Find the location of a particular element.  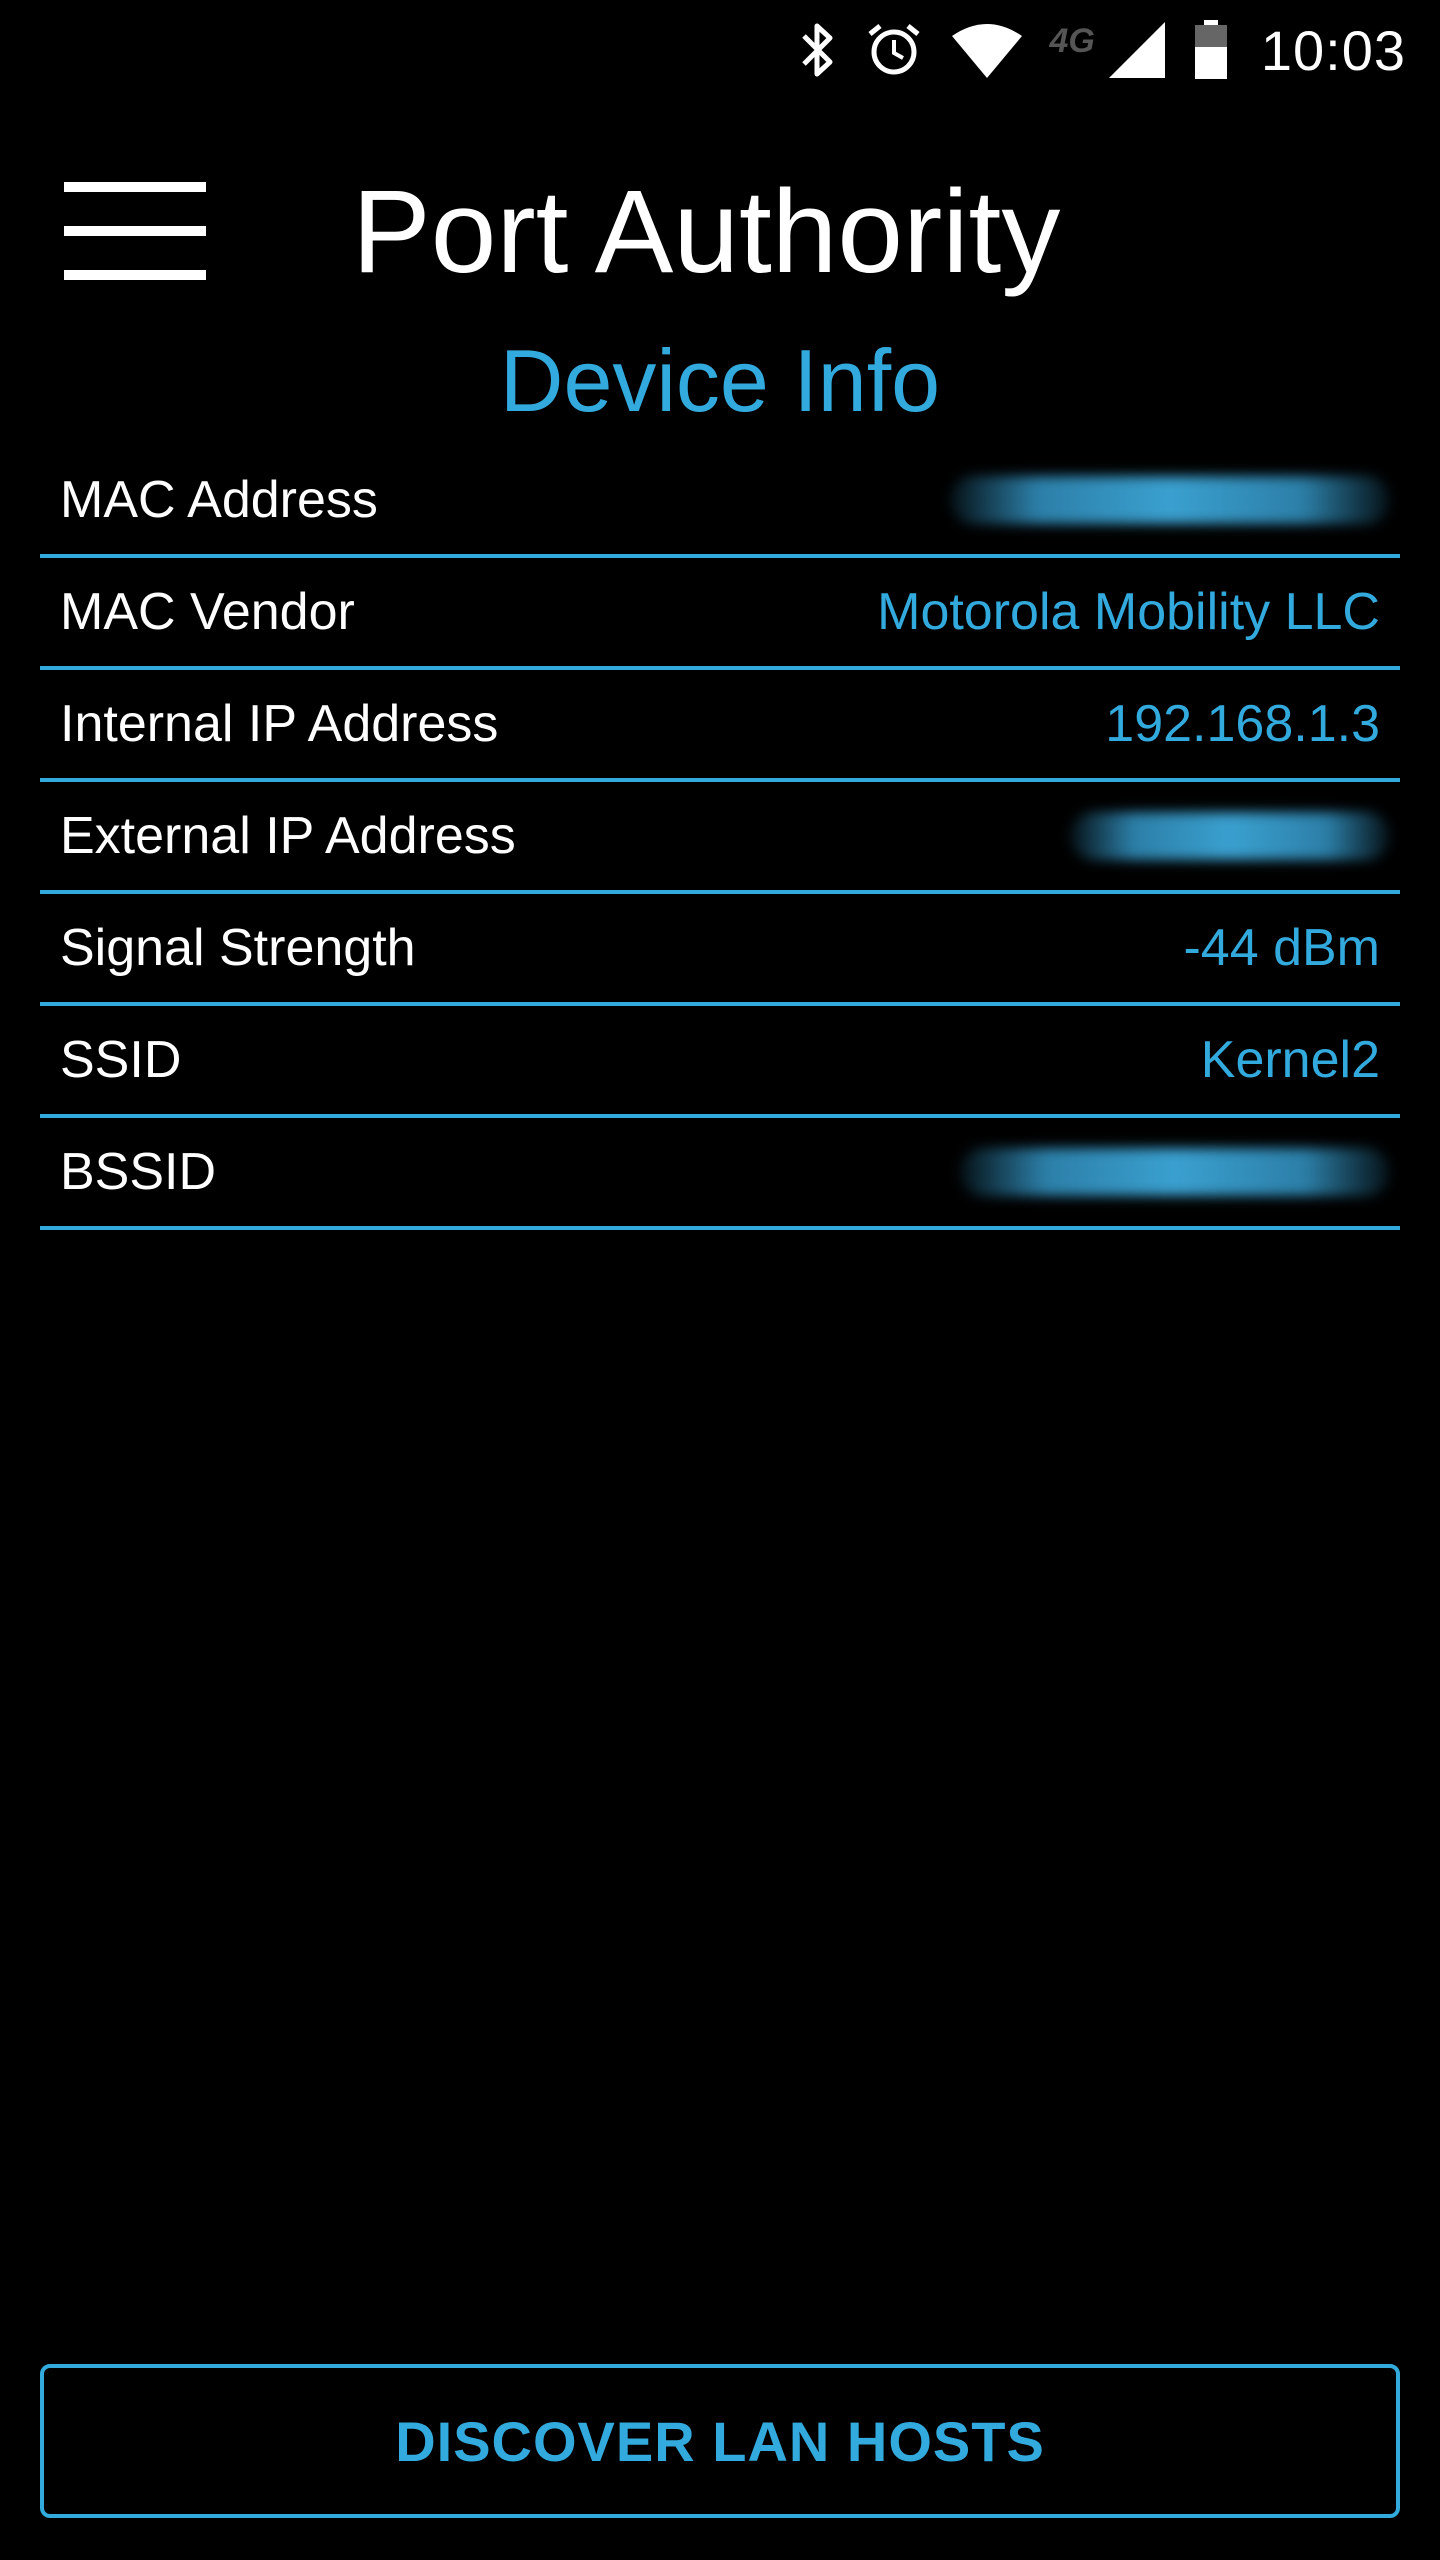

info-label: MAC Vendor is located at coordinates (207, 612).